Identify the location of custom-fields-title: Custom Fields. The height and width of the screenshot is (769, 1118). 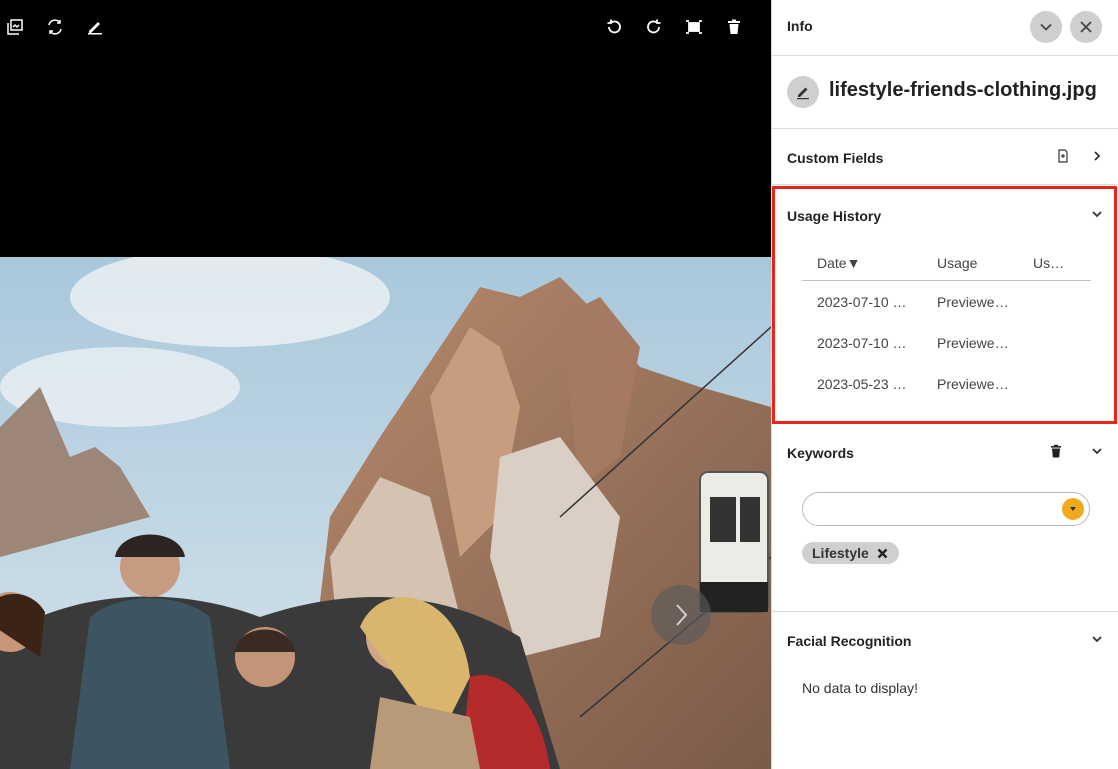
(835, 158).